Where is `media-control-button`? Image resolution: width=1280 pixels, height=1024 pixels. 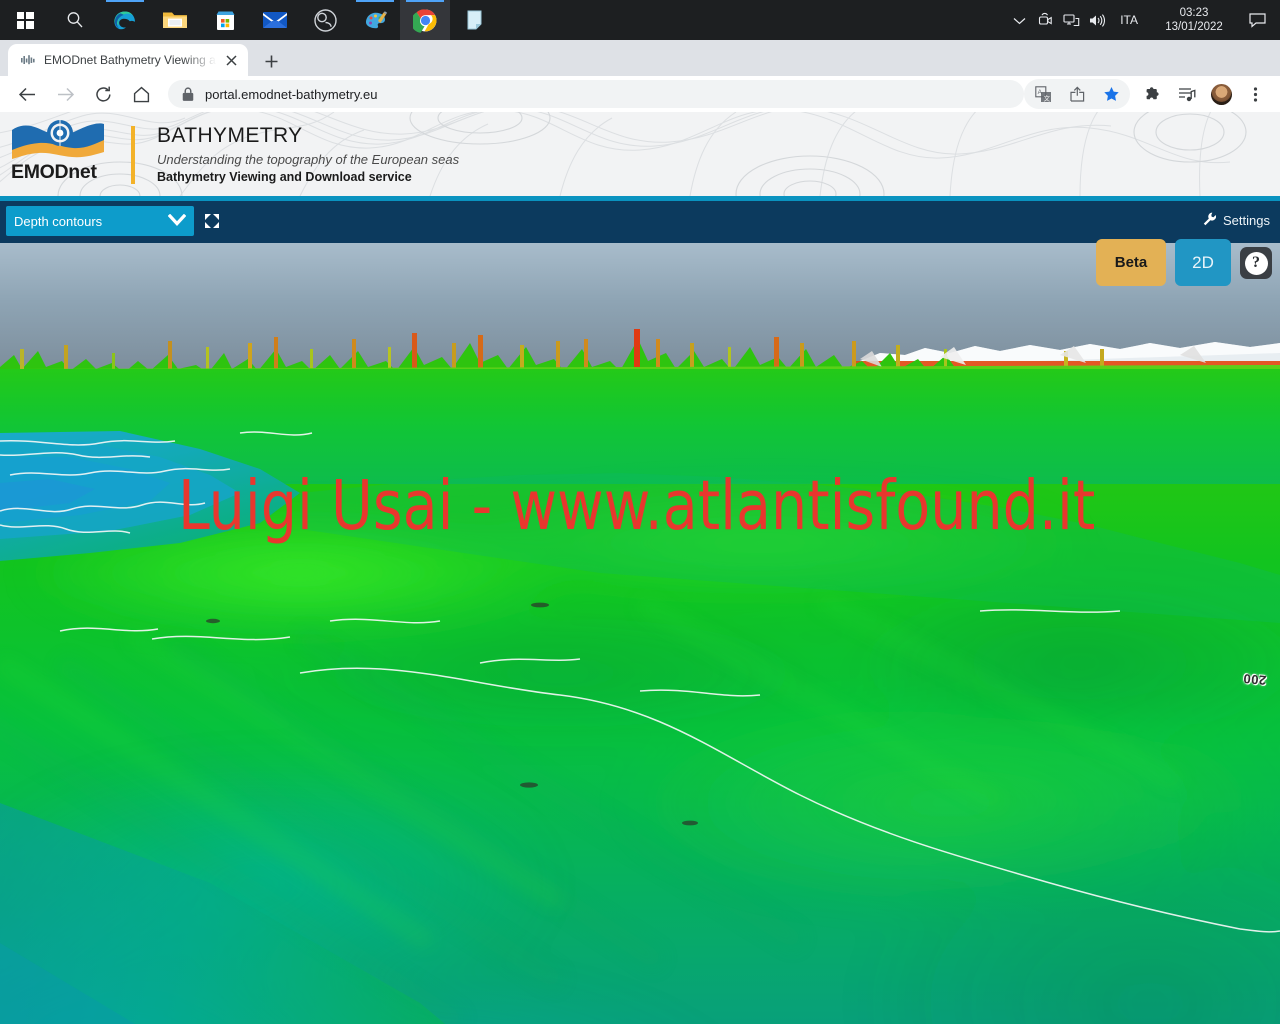 media-control-button is located at coordinates (1187, 94).